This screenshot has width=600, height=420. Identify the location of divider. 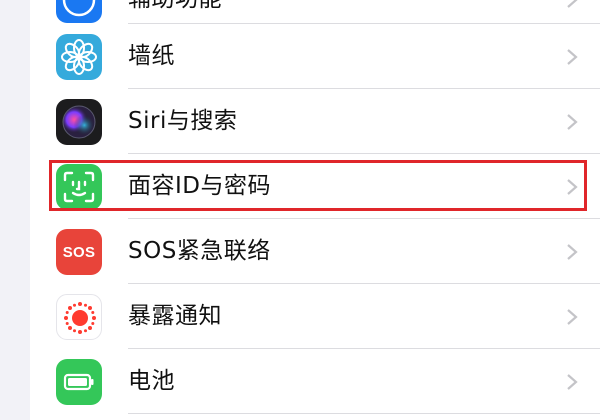
(364, 413).